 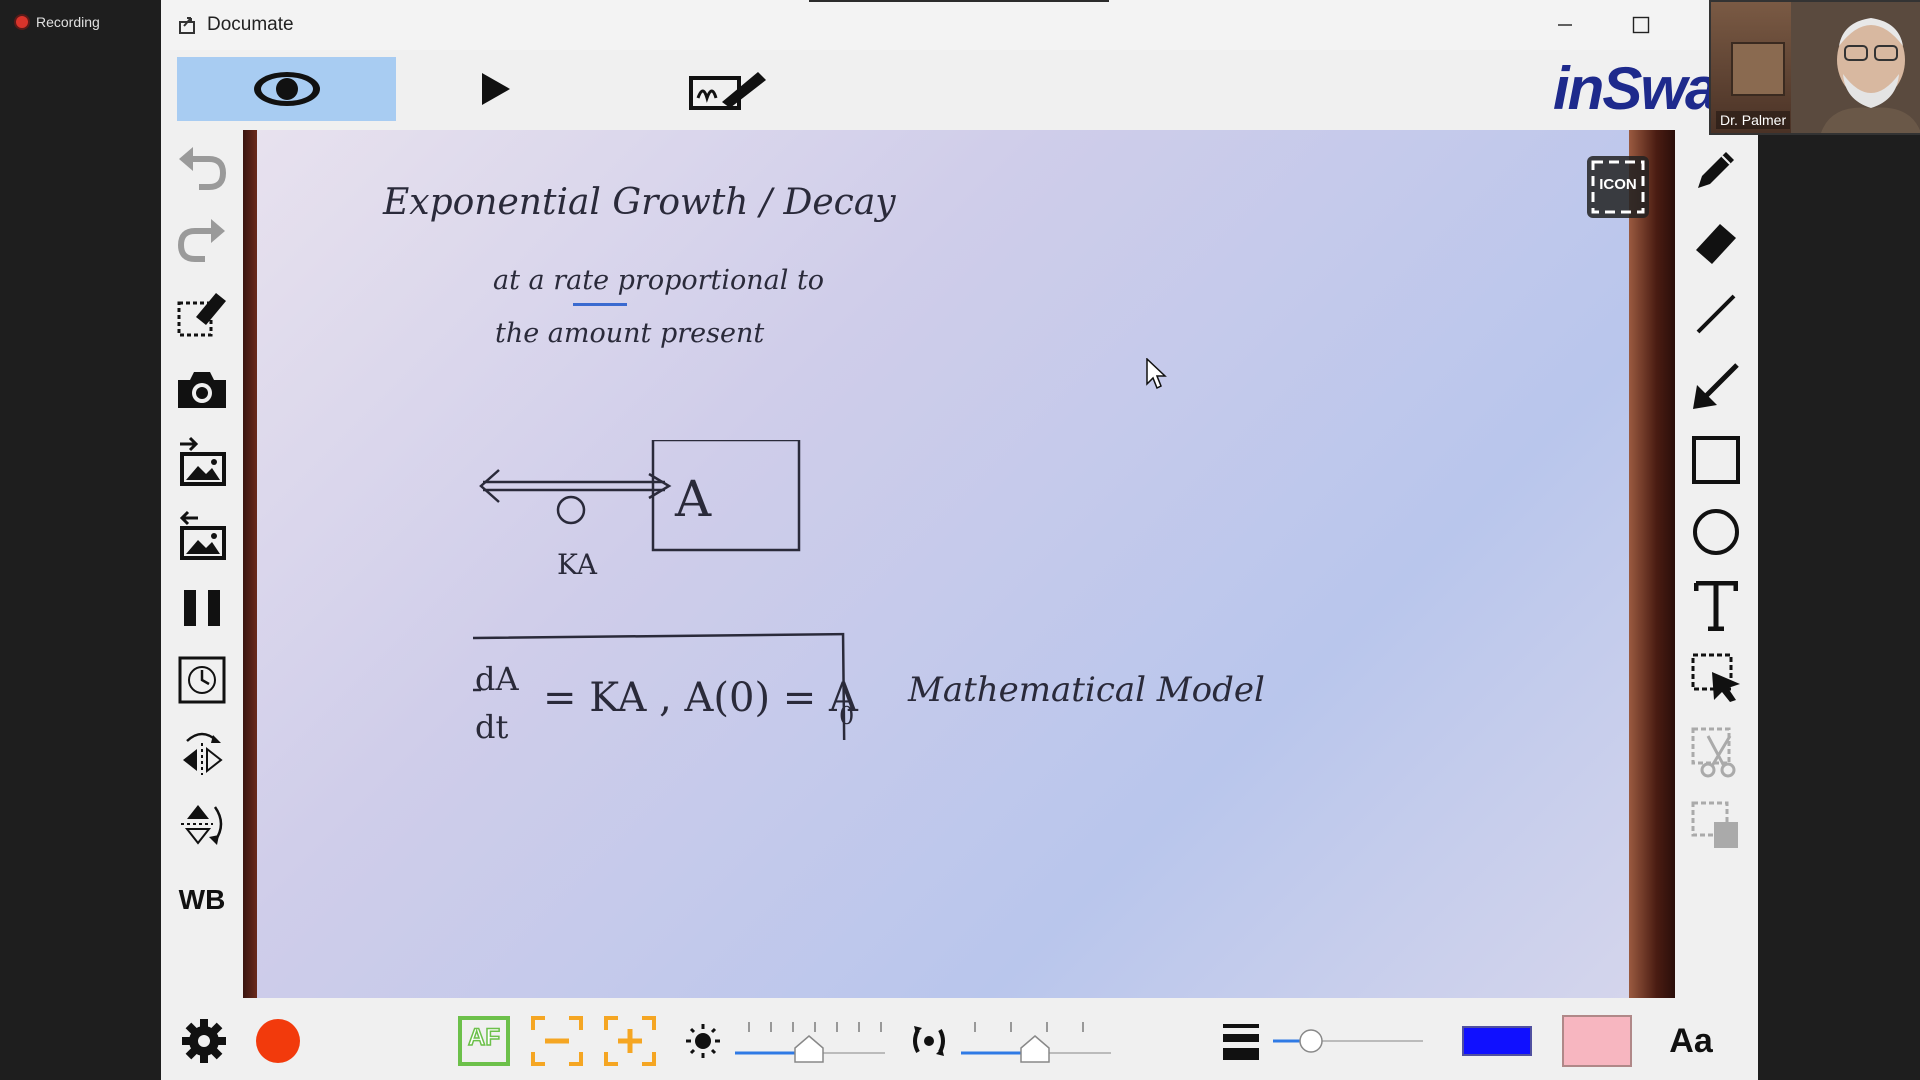 I want to click on settings-button, so click(x=204, y=1041).